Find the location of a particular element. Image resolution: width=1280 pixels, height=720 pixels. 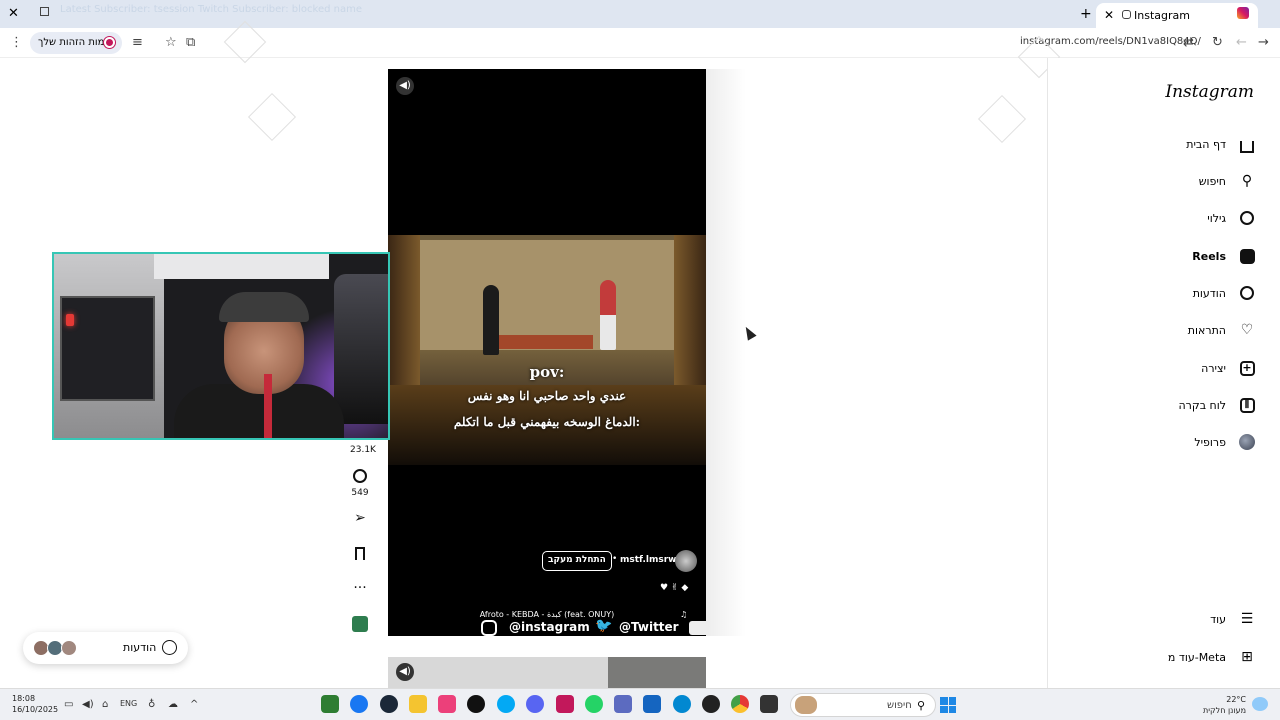

follow-button: התחלת מעקב is located at coordinates (577, 561).